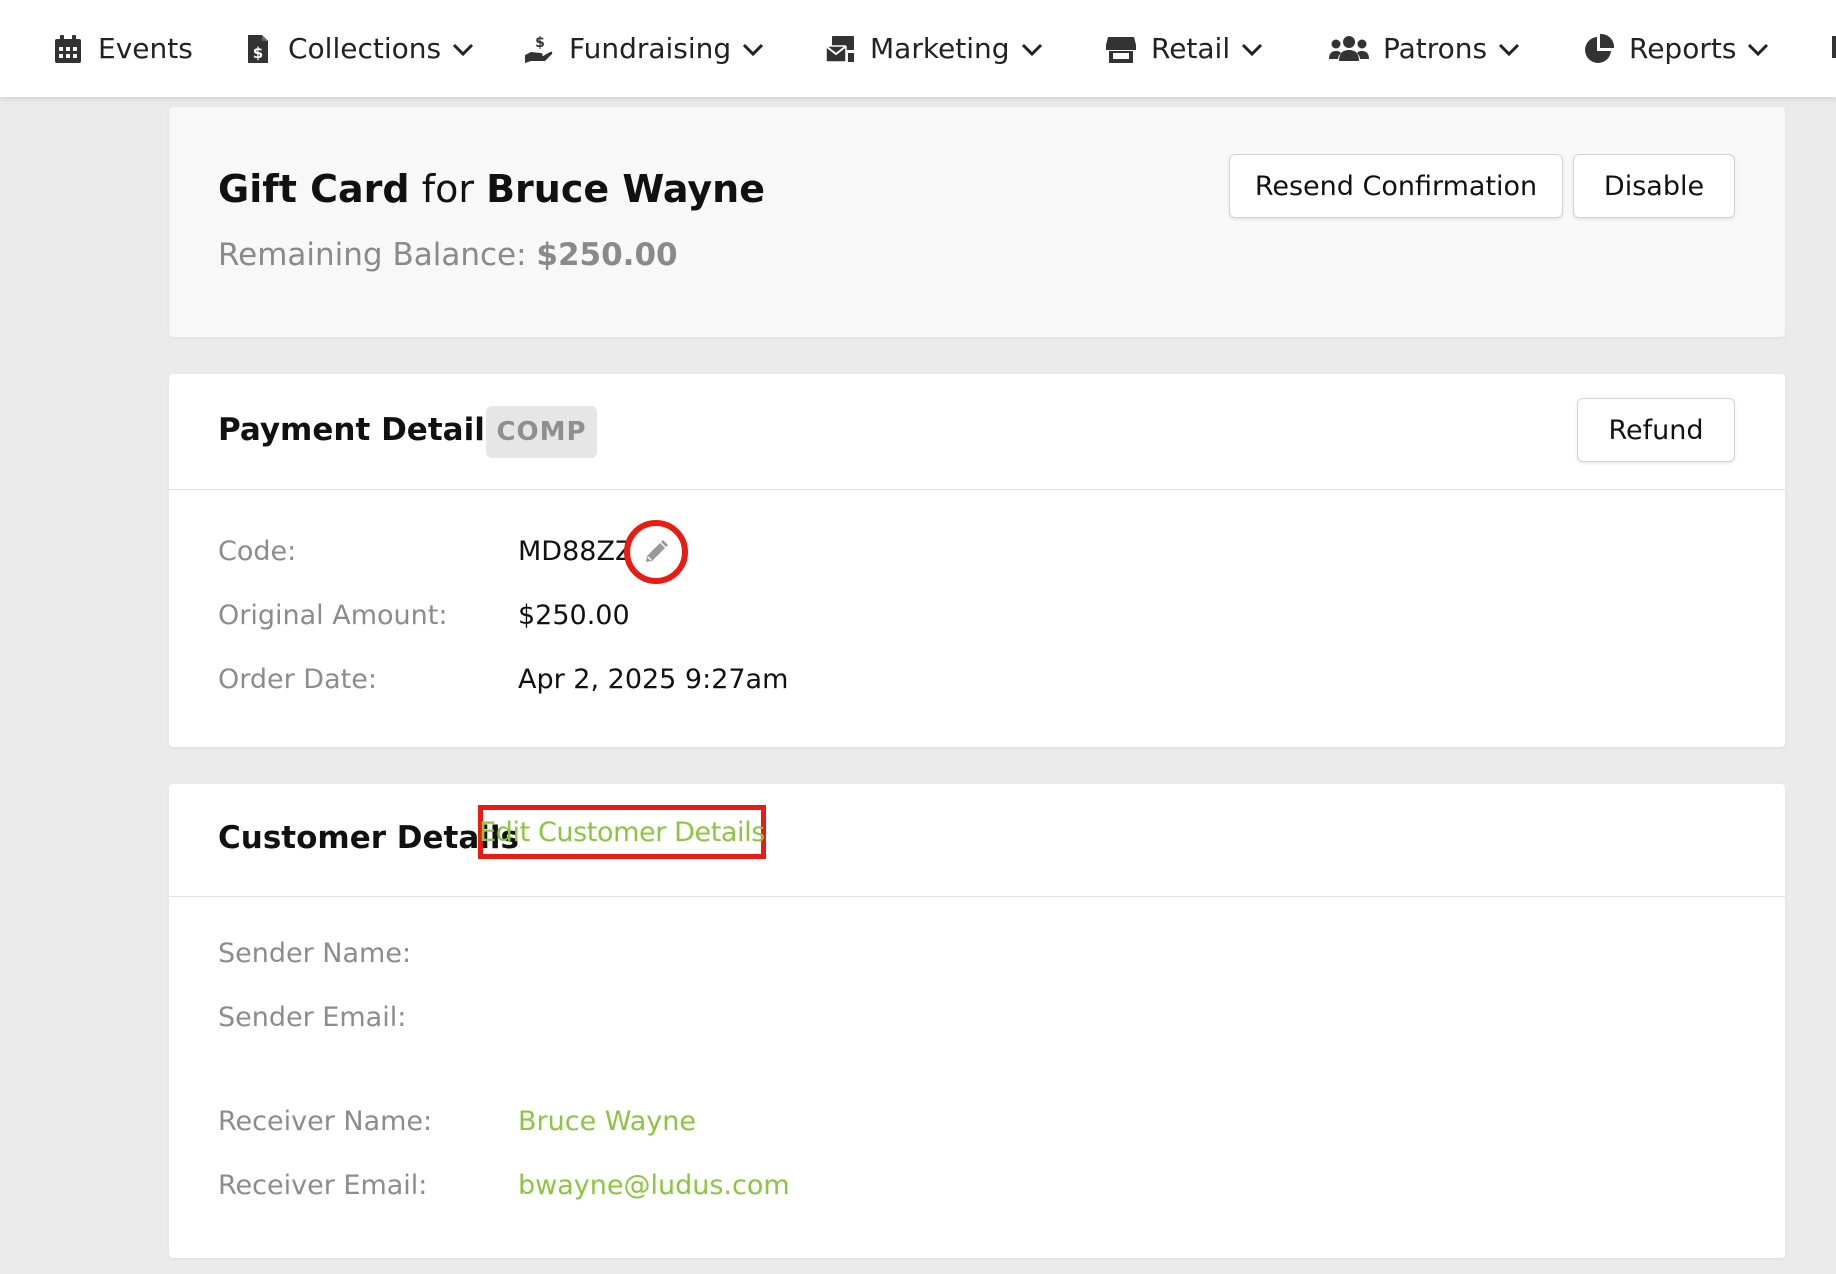 Image resolution: width=1836 pixels, height=1274 pixels. Describe the element at coordinates (607, 1121) in the screenshot. I see `receiver-name-link: Bruce Wayne` at that location.